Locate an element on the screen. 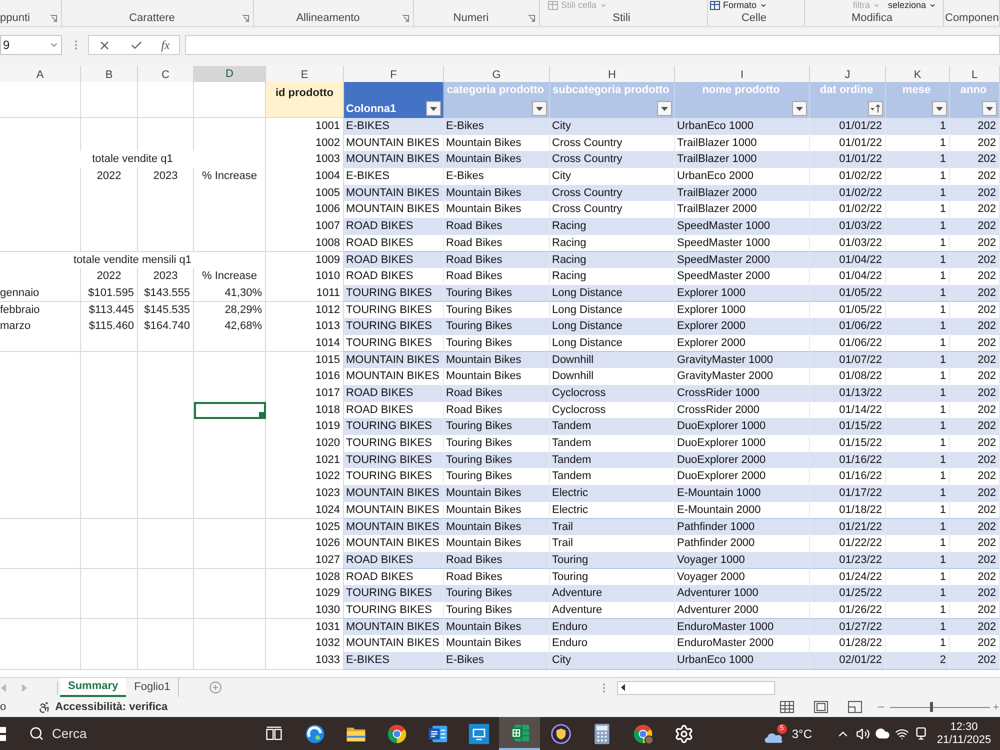  merged-cell: totale vendite q1 is located at coordinates (133, 160).